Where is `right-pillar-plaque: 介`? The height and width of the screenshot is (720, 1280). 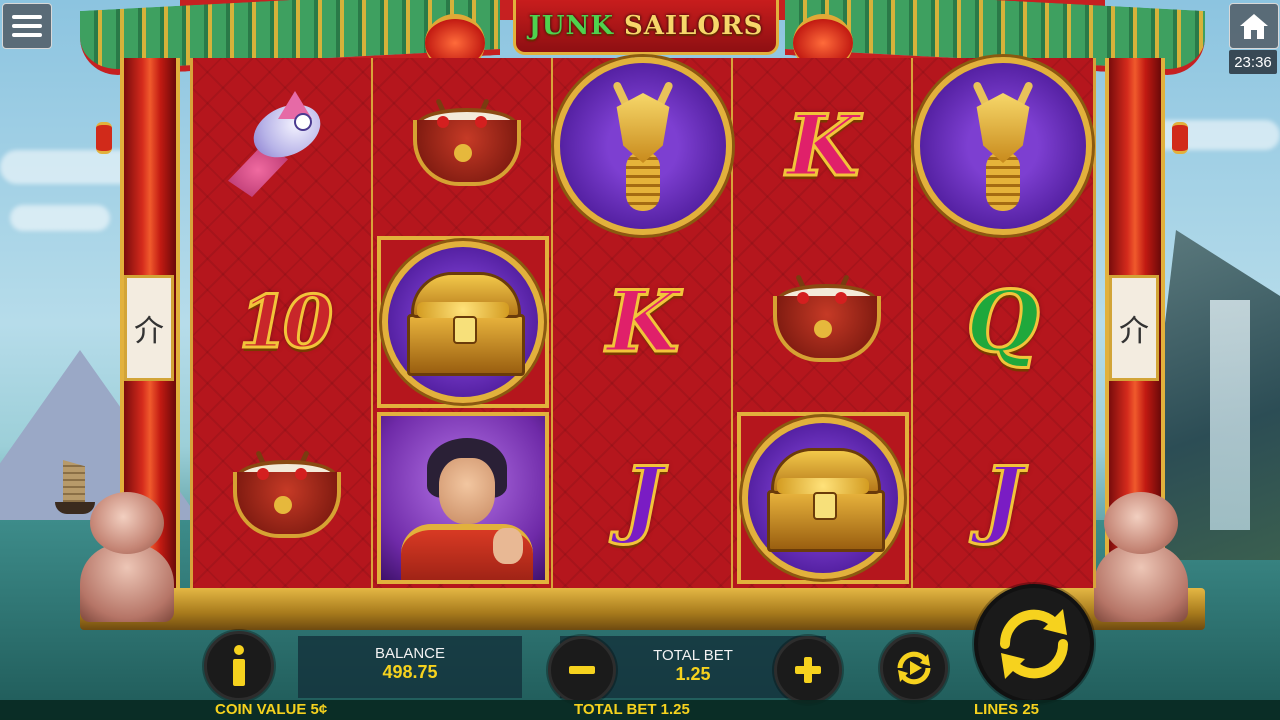 right-pillar-plaque: 介 is located at coordinates (1134, 328).